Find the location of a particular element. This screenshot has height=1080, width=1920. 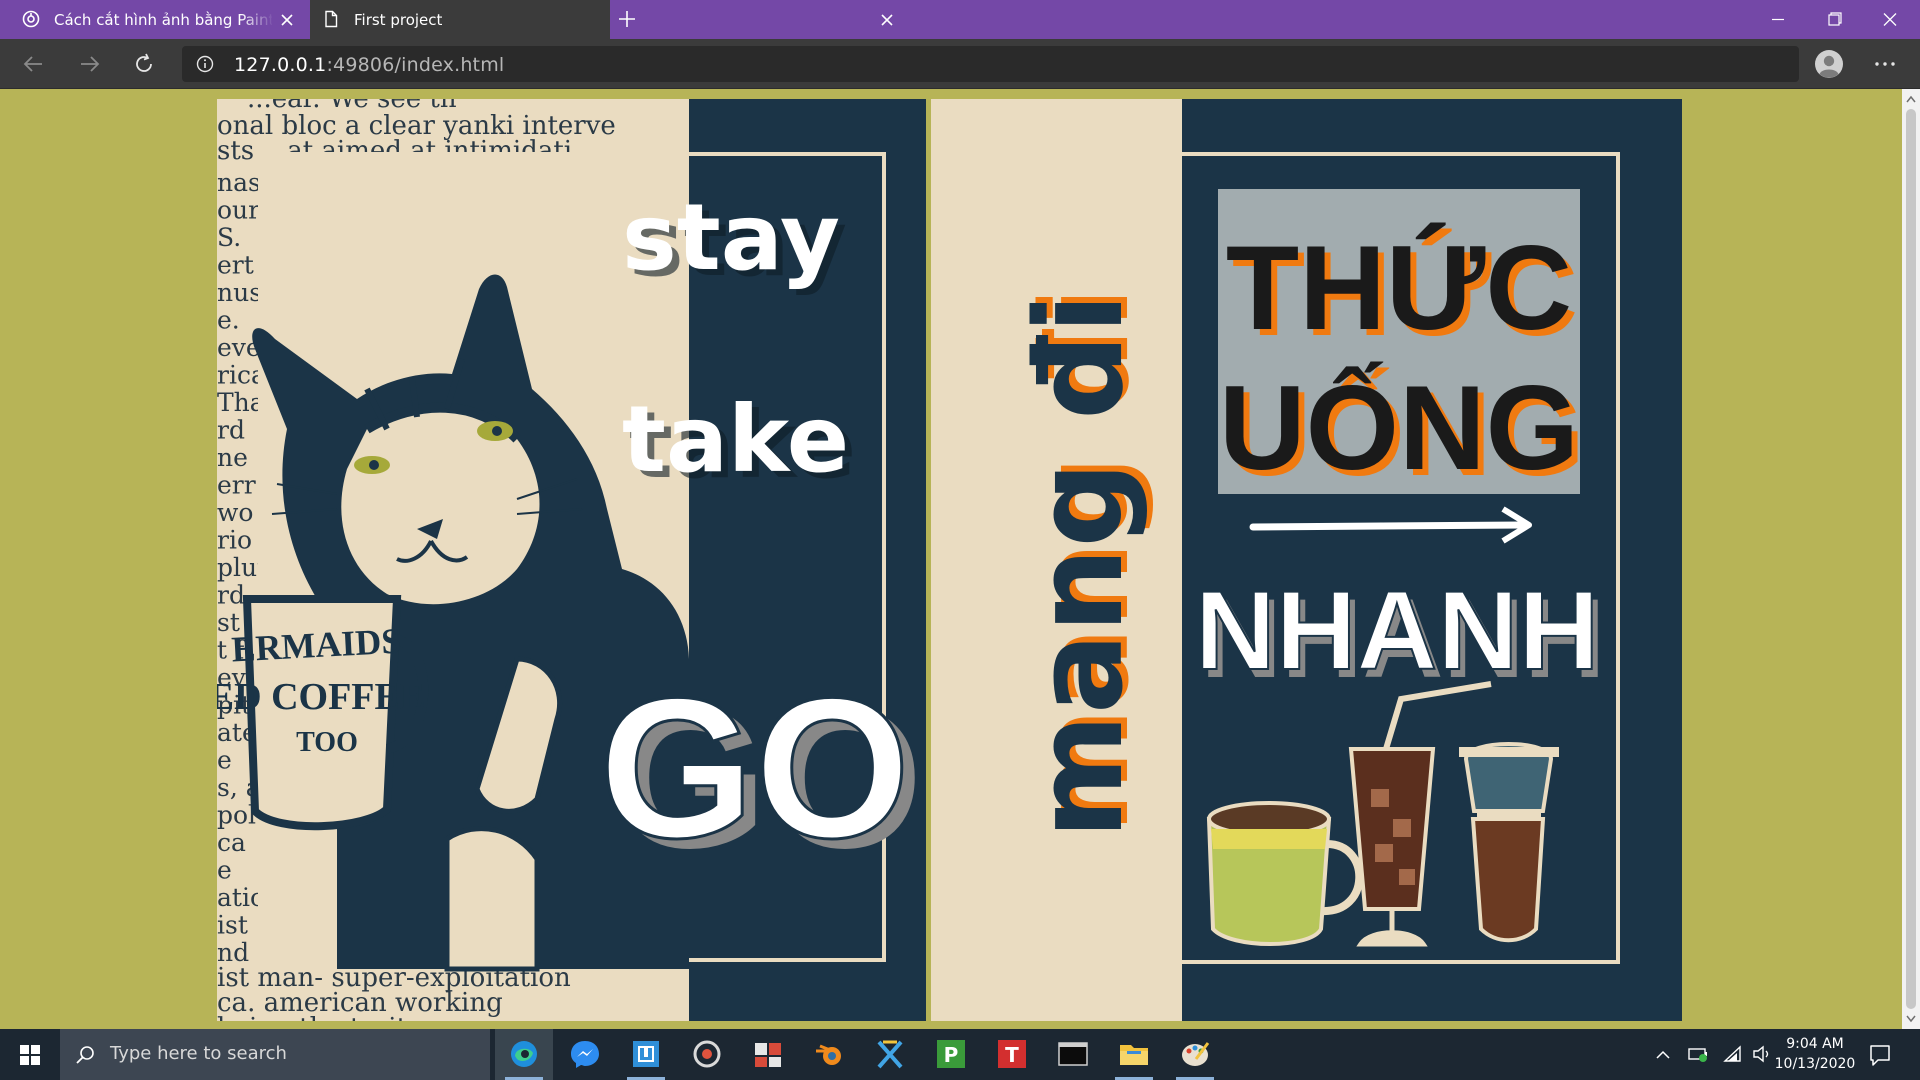

paint-icon is located at coordinates (1196, 1054).